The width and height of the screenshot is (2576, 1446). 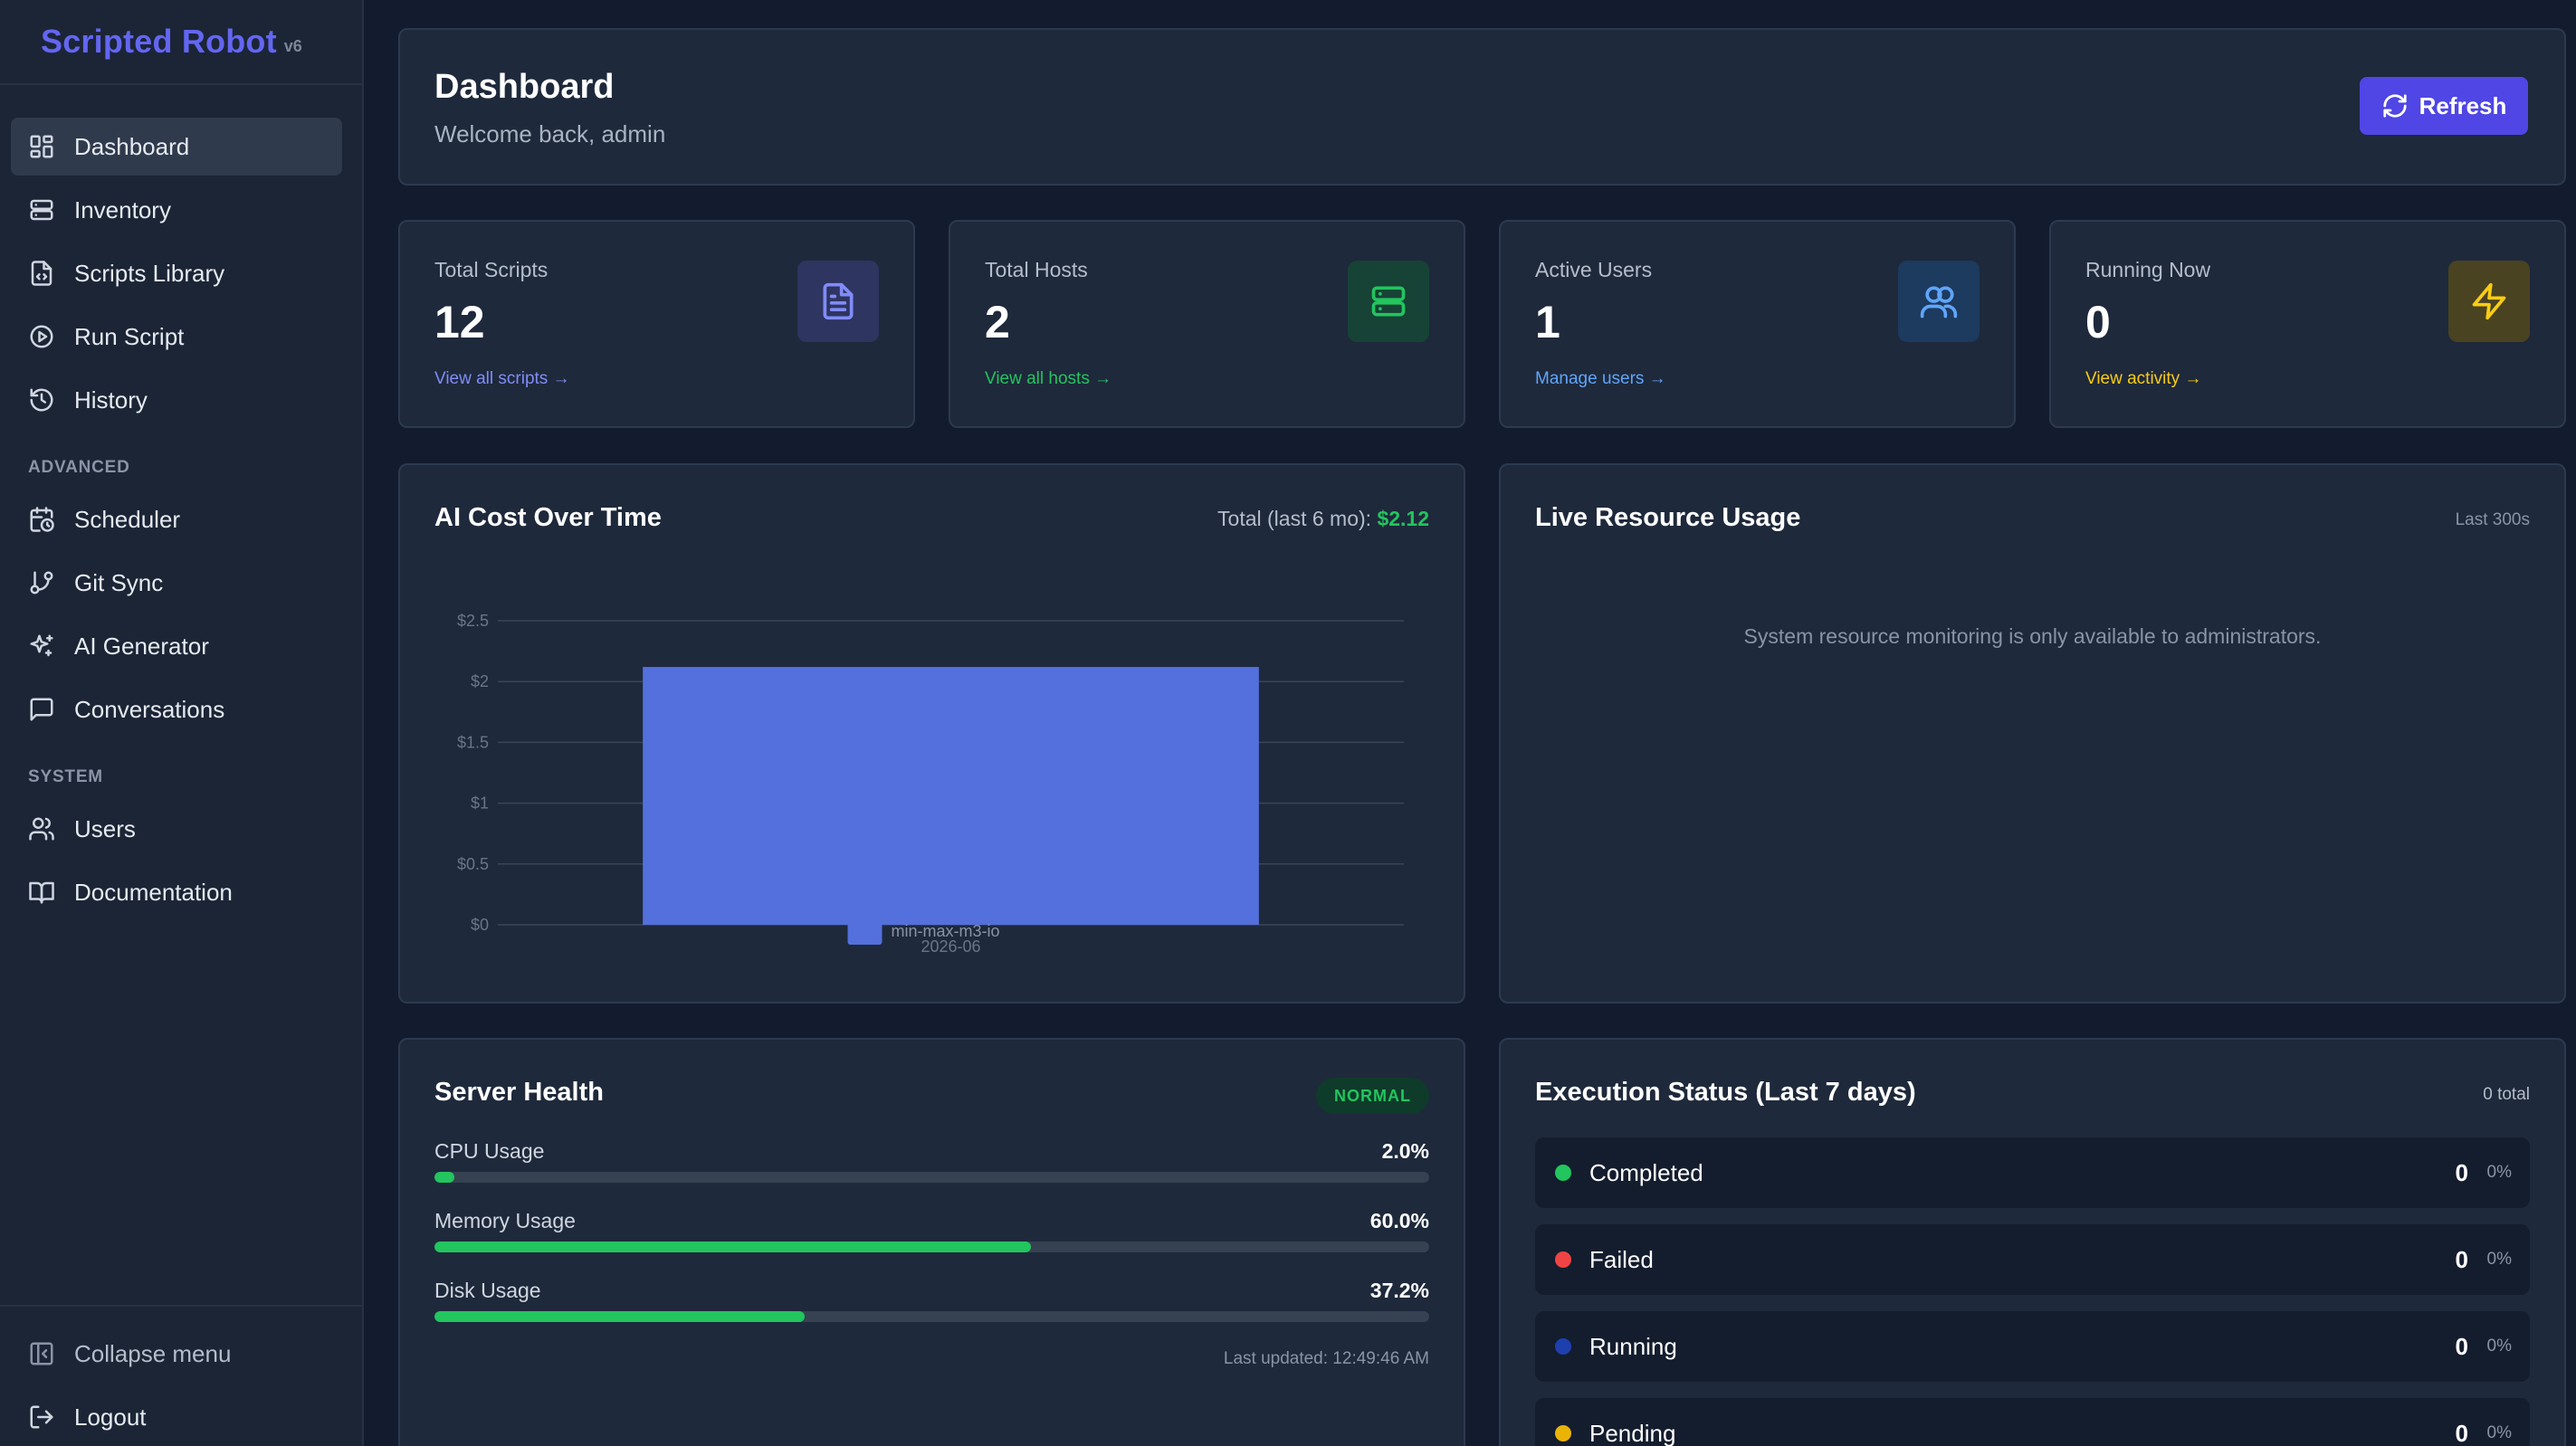 What do you see at coordinates (487, 1291) in the screenshot?
I see `metric-label: Disk Usage` at bounding box center [487, 1291].